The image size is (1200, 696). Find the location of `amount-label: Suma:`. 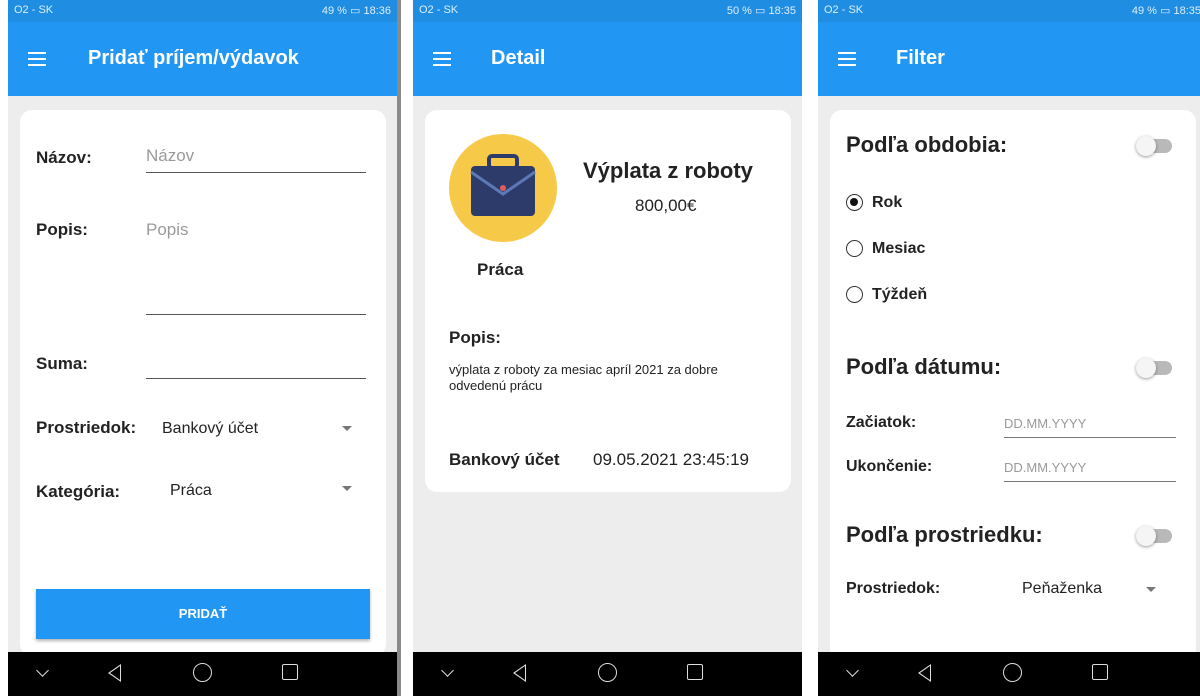

amount-label: Suma: is located at coordinates (62, 363).